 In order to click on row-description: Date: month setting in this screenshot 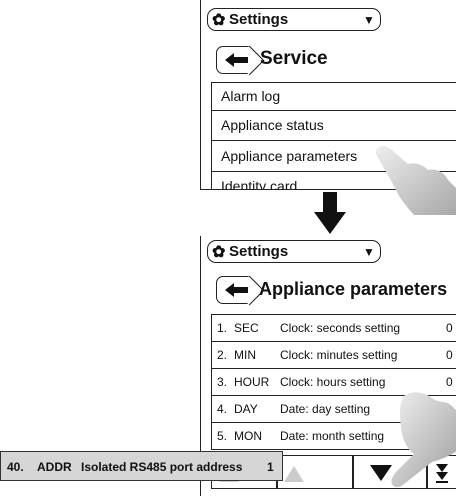, I will do `click(332, 436)`.